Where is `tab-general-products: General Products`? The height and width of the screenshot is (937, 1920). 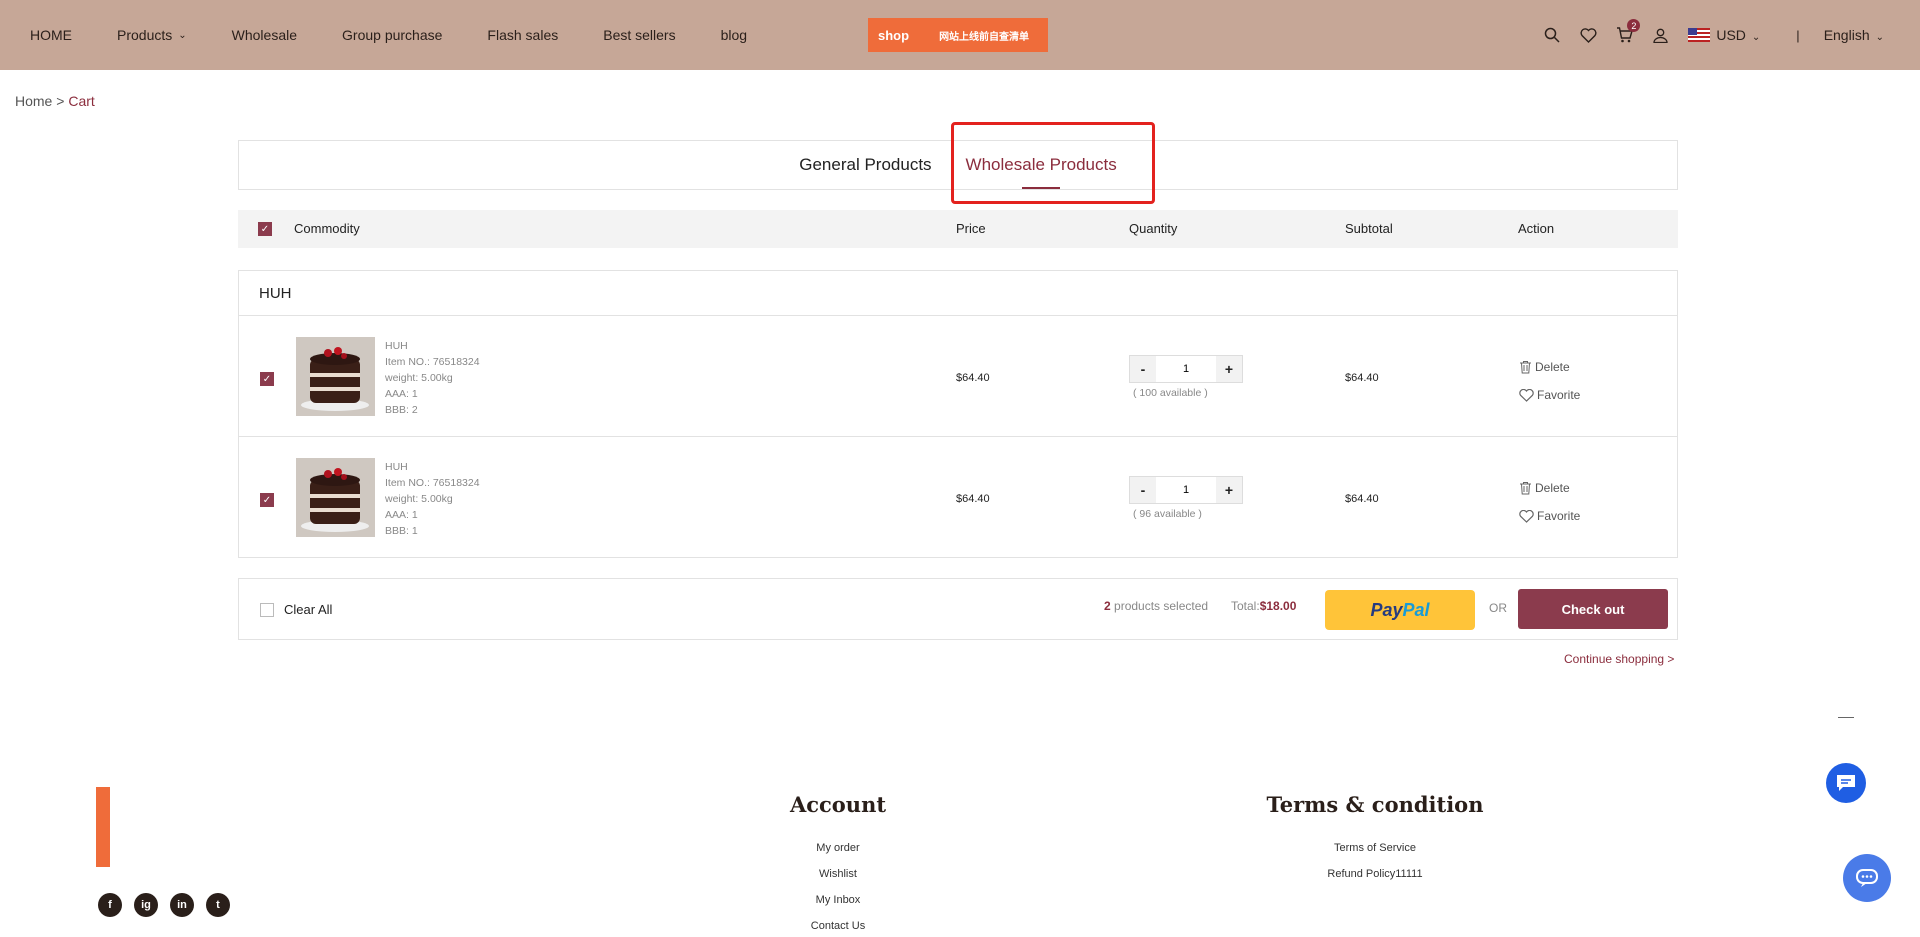 tab-general-products: General Products is located at coordinates (865, 165).